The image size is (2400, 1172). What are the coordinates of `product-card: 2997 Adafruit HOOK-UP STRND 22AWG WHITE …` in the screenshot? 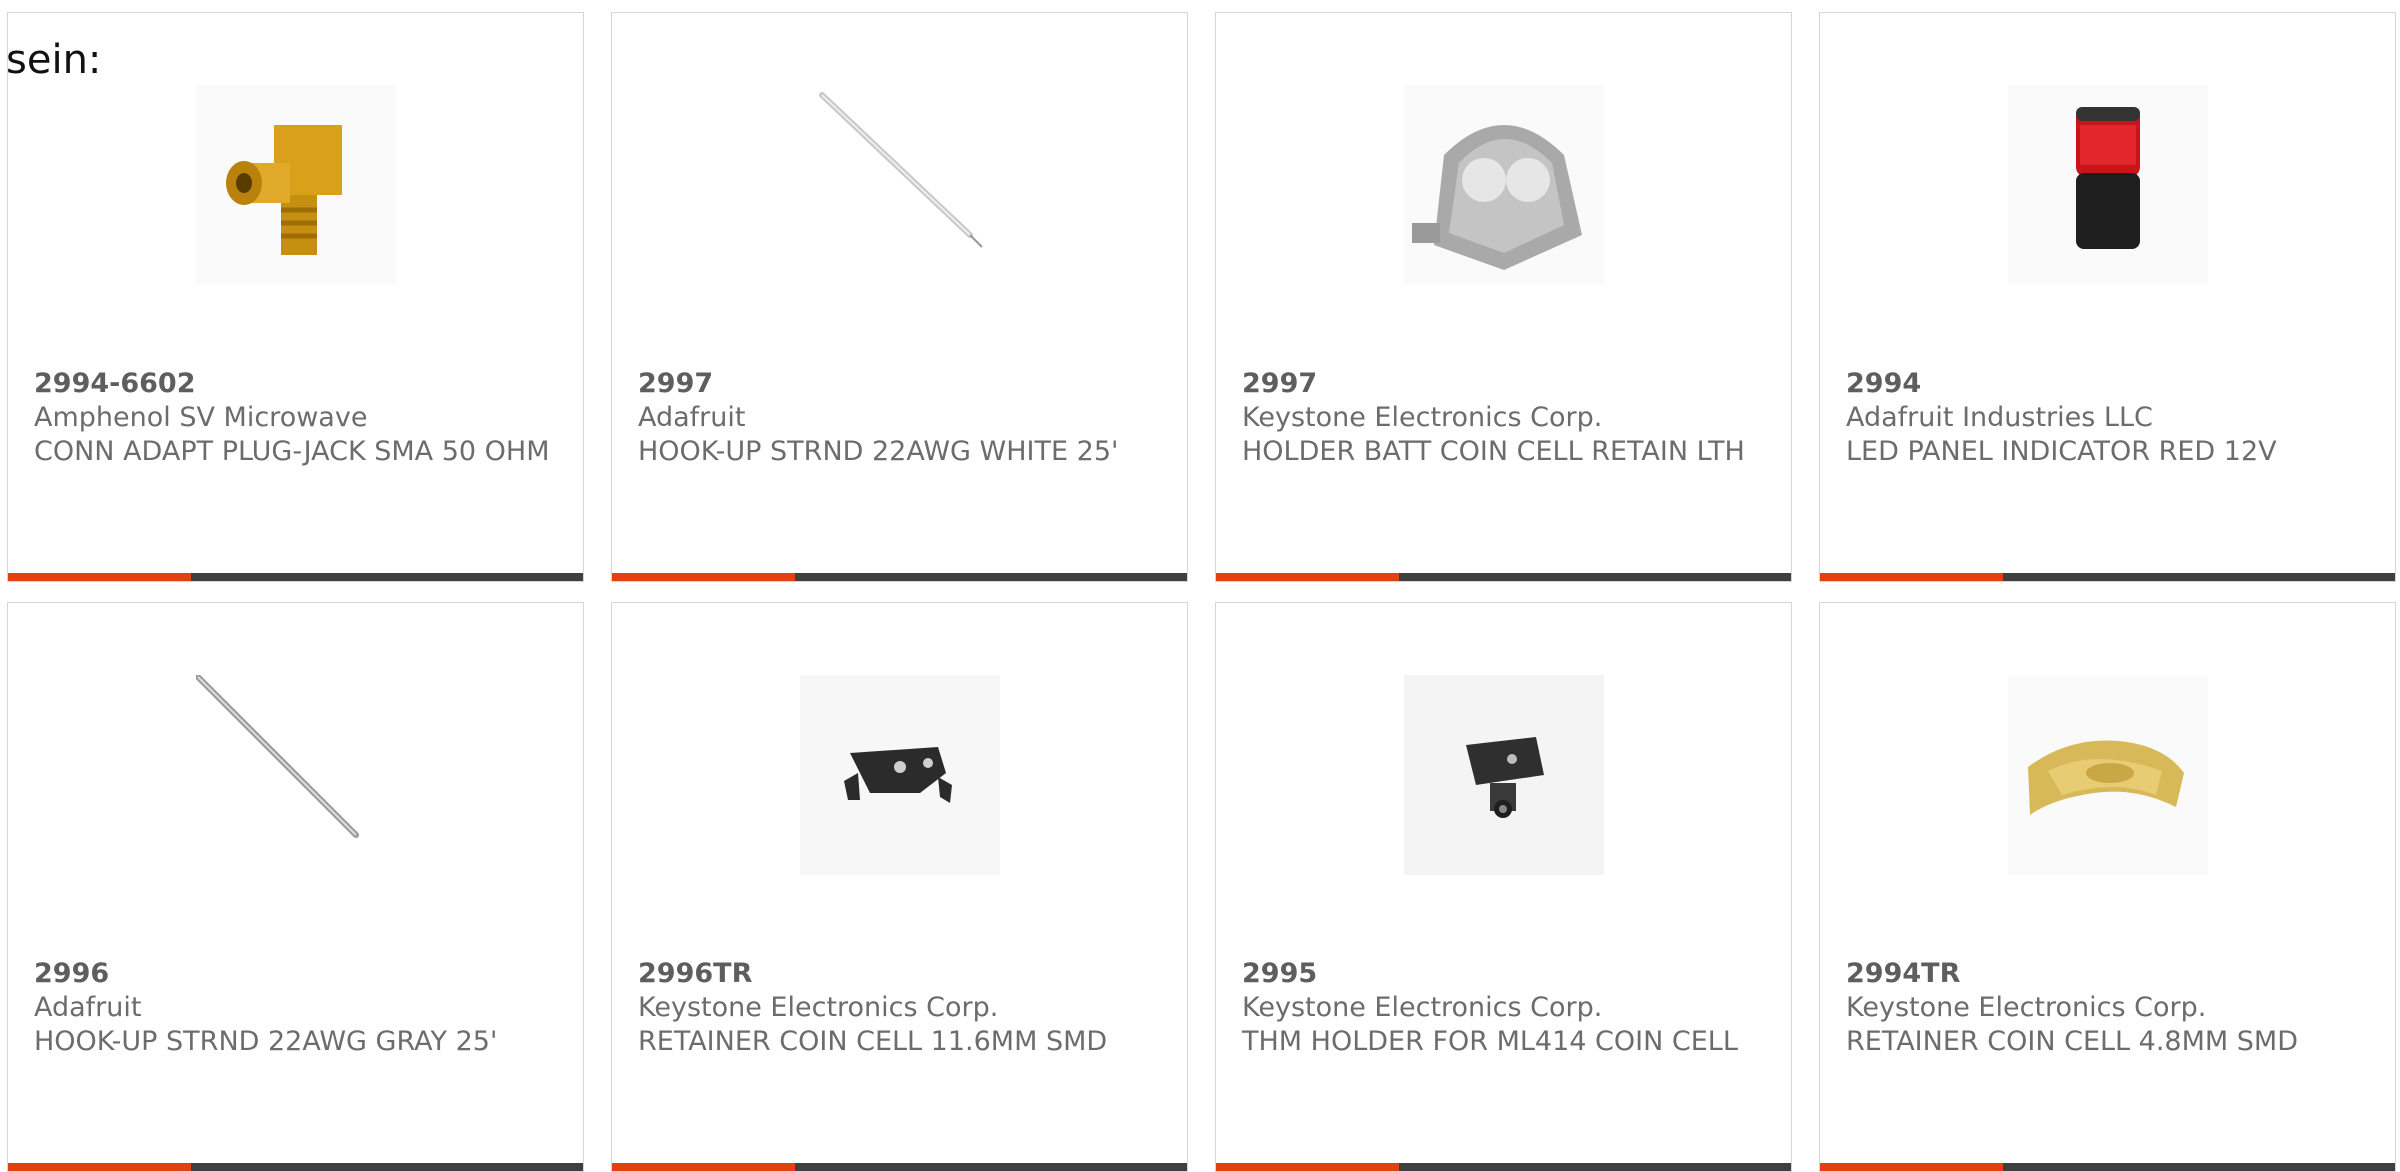 It's located at (899, 297).